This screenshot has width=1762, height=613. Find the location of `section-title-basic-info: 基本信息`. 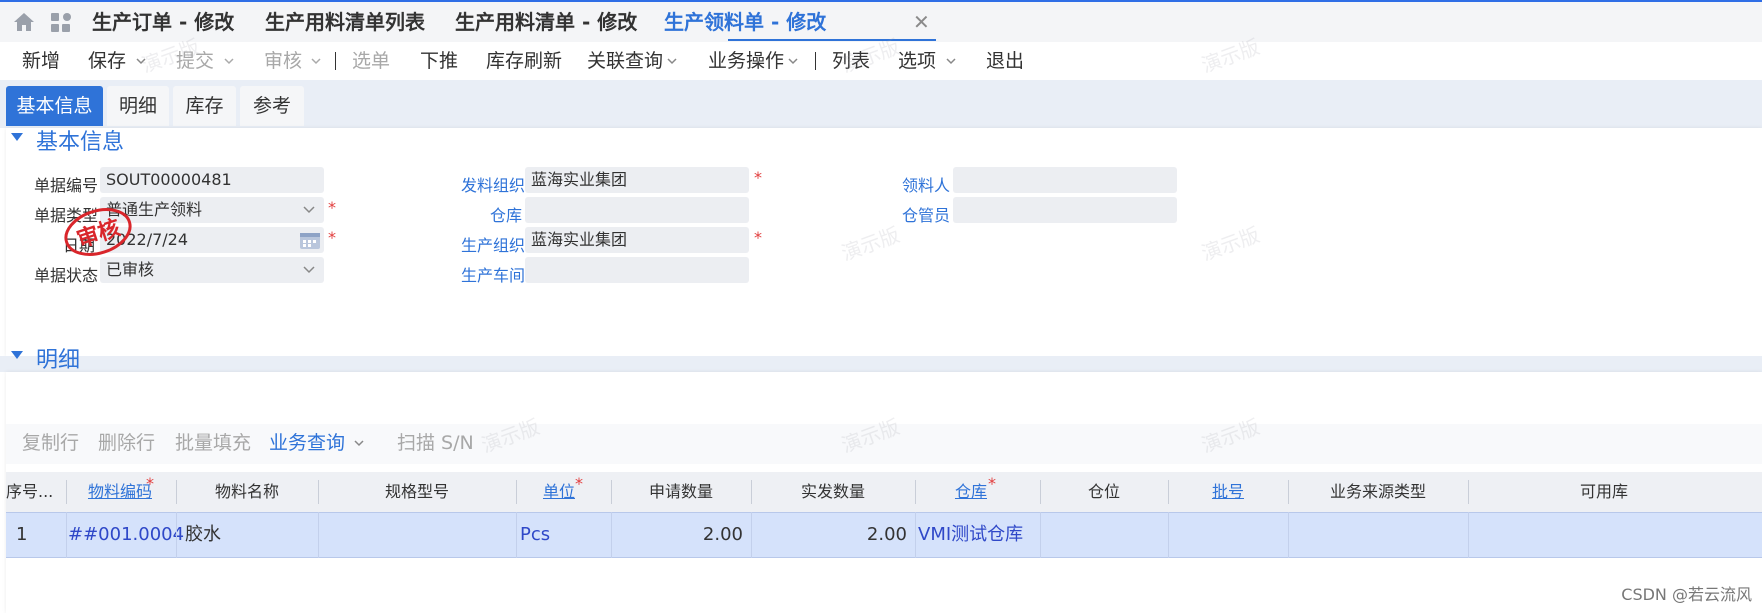

section-title-basic-info: 基本信息 is located at coordinates (80, 142).